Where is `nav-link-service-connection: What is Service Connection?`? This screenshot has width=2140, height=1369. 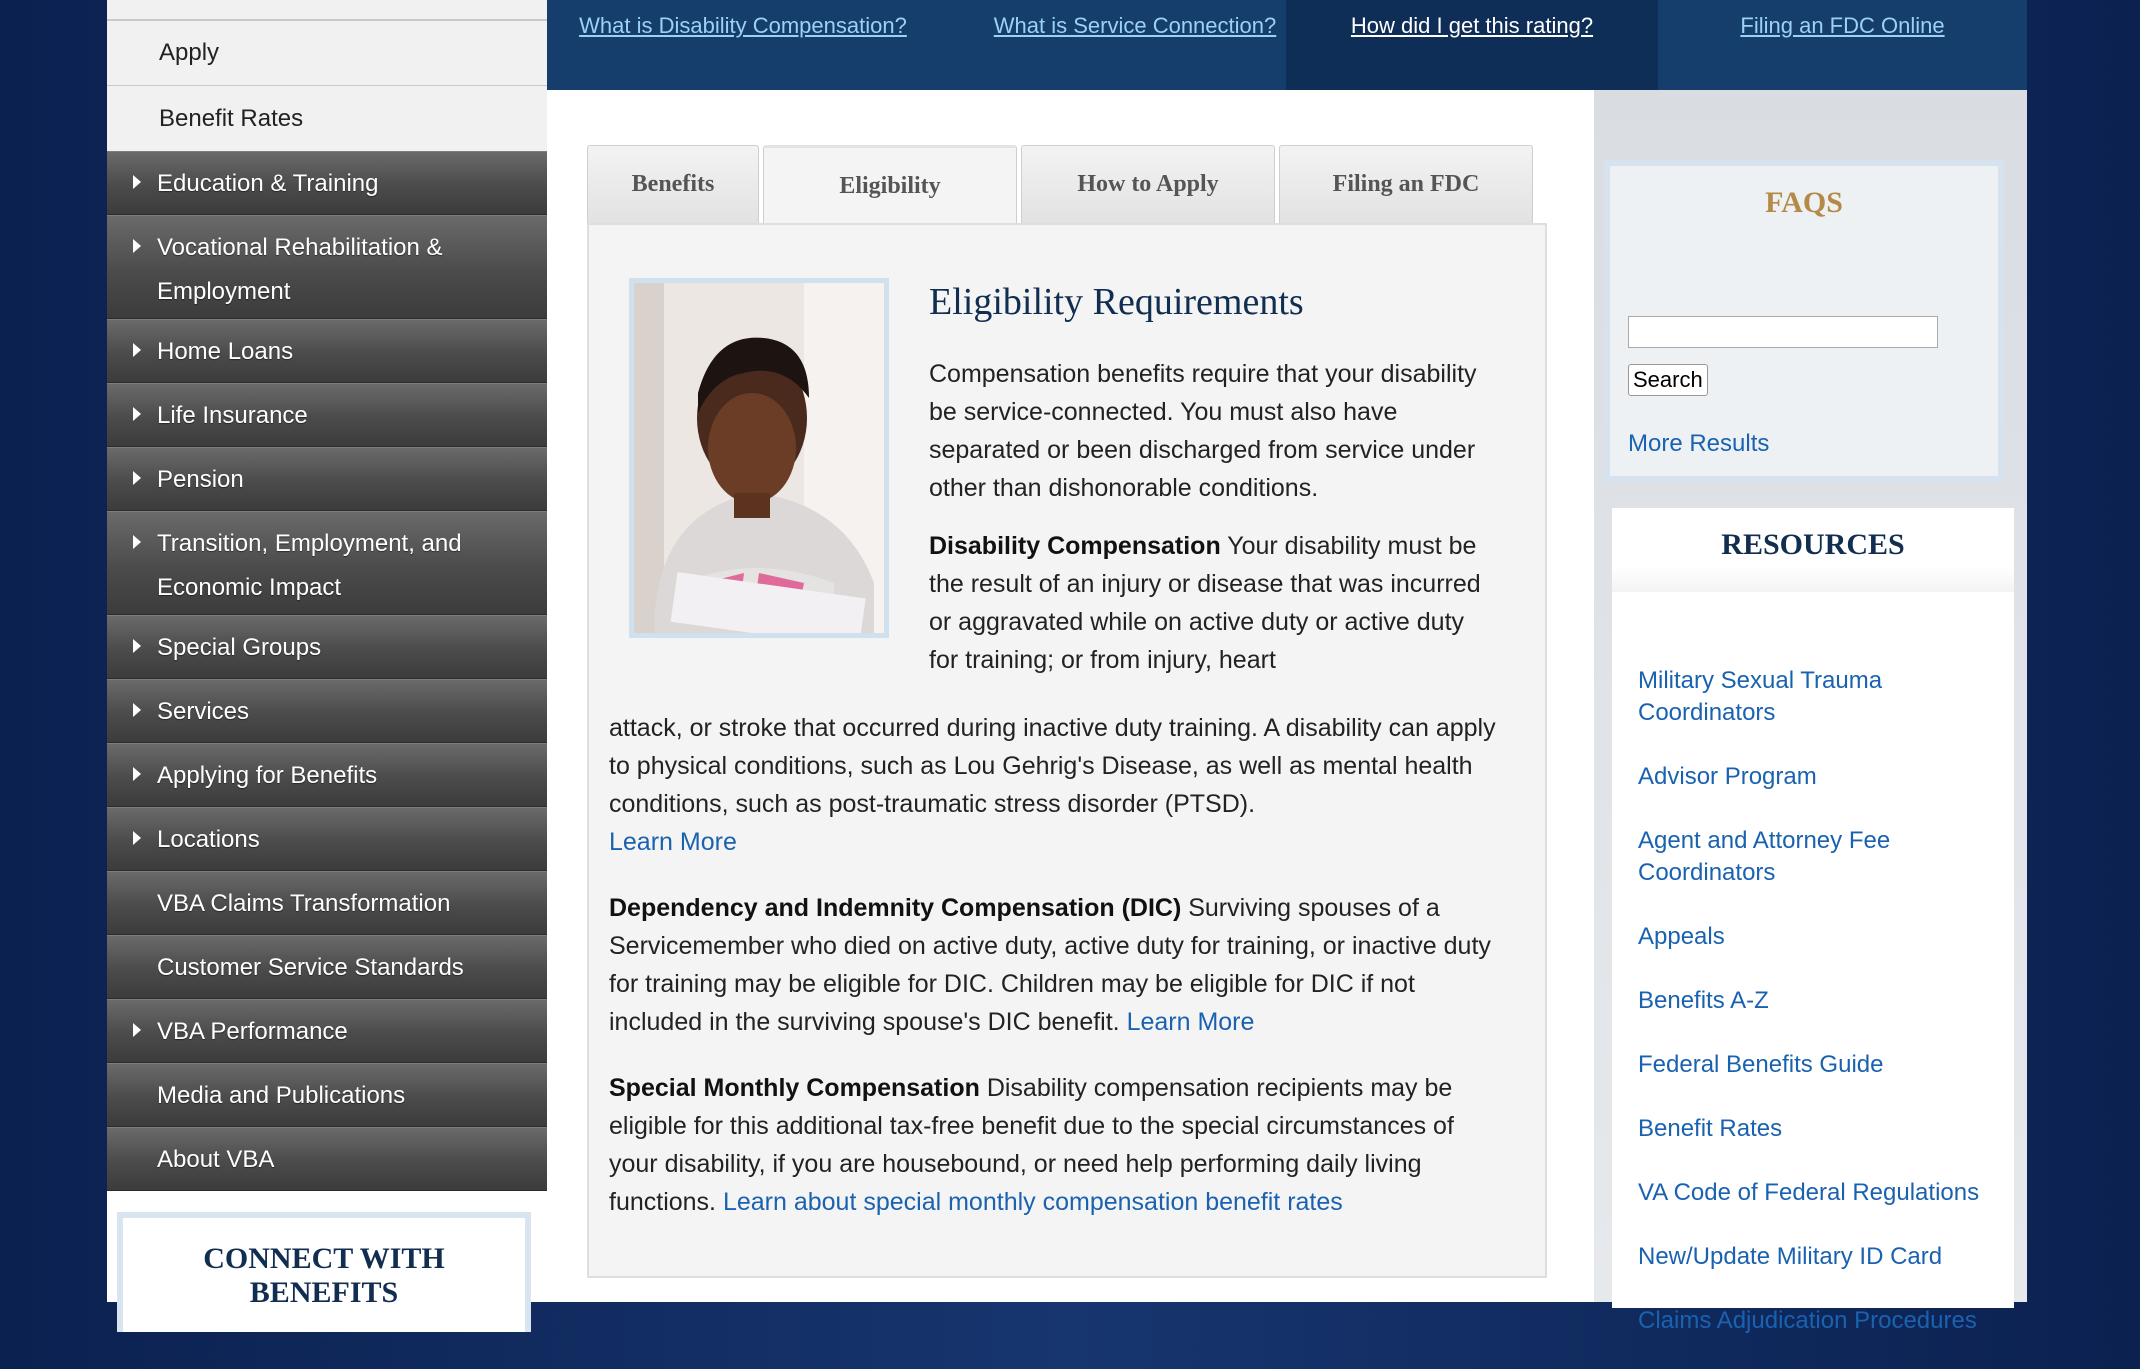 nav-link-service-connection: What is Service Connection? is located at coordinates (1135, 45).